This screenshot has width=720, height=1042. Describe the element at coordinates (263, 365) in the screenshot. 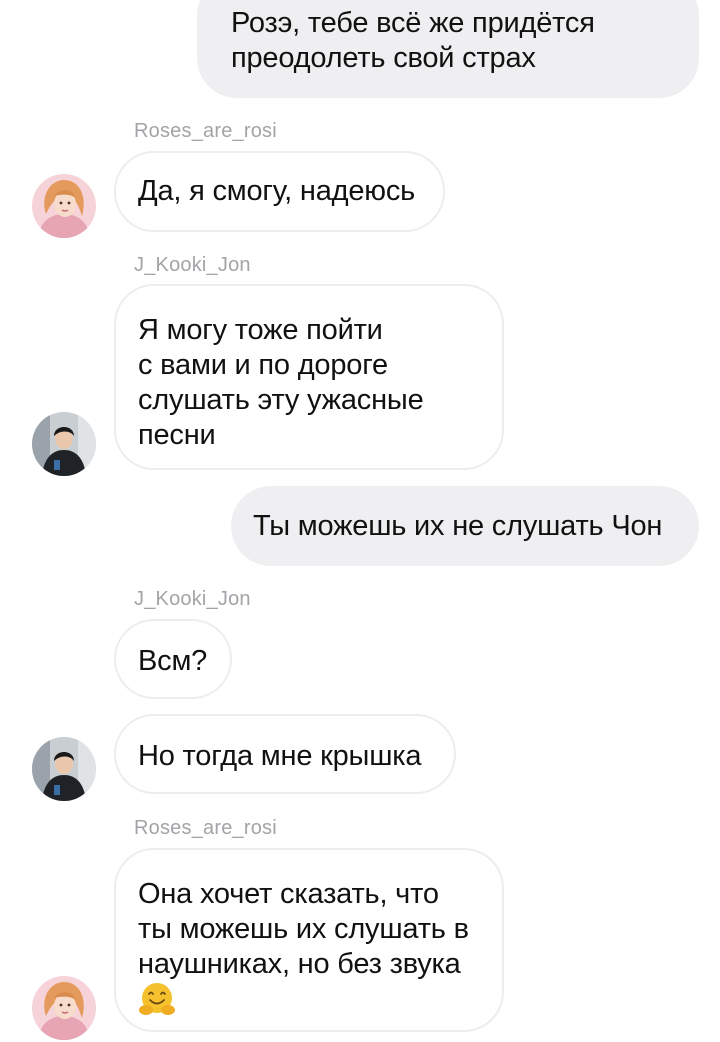

I see `message-text: с вами и по дороге` at that location.